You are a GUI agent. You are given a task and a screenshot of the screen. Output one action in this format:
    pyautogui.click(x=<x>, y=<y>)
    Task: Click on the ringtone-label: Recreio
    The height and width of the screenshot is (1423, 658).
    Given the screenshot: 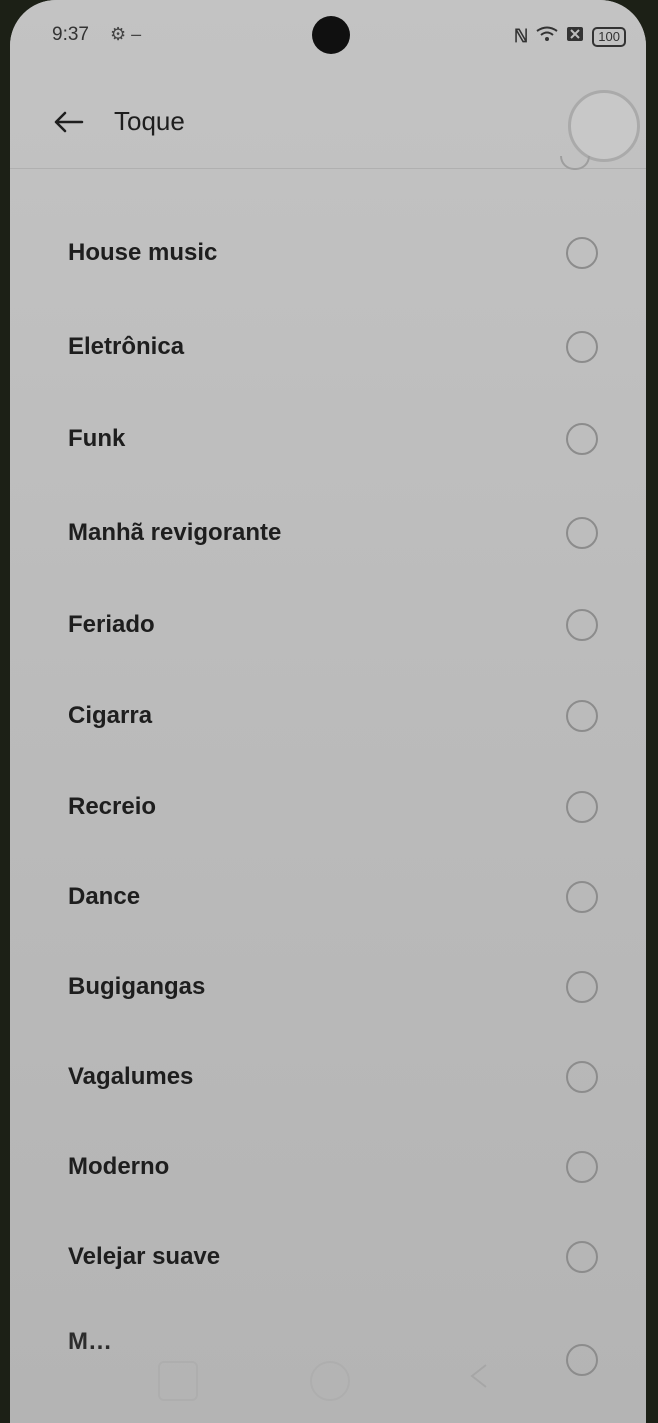 What is the action you would take?
    pyautogui.click(x=112, y=806)
    